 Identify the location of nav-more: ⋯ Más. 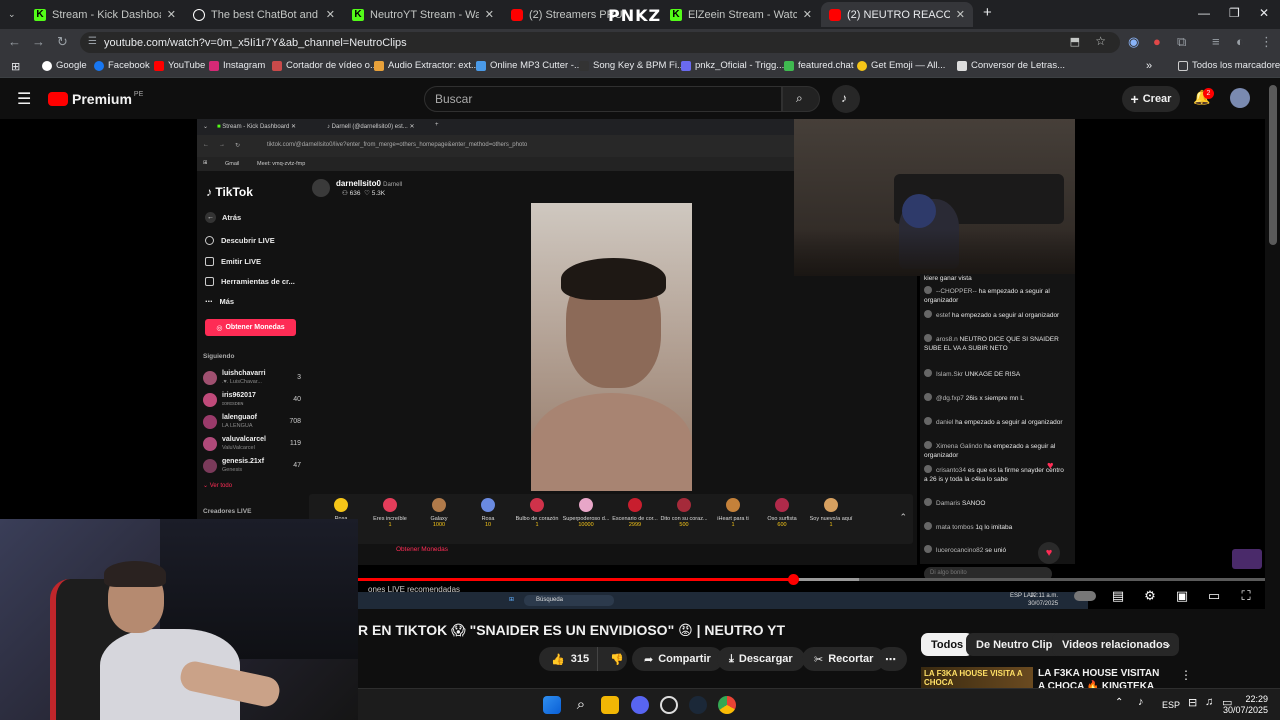
(220, 301).